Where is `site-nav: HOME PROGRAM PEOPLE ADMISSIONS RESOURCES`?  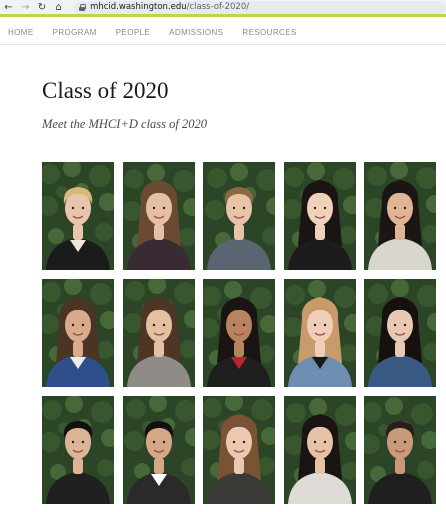
site-nav: HOME PROGRAM PEOPLE ADMISSIONS RESOURCES is located at coordinates (223, 32).